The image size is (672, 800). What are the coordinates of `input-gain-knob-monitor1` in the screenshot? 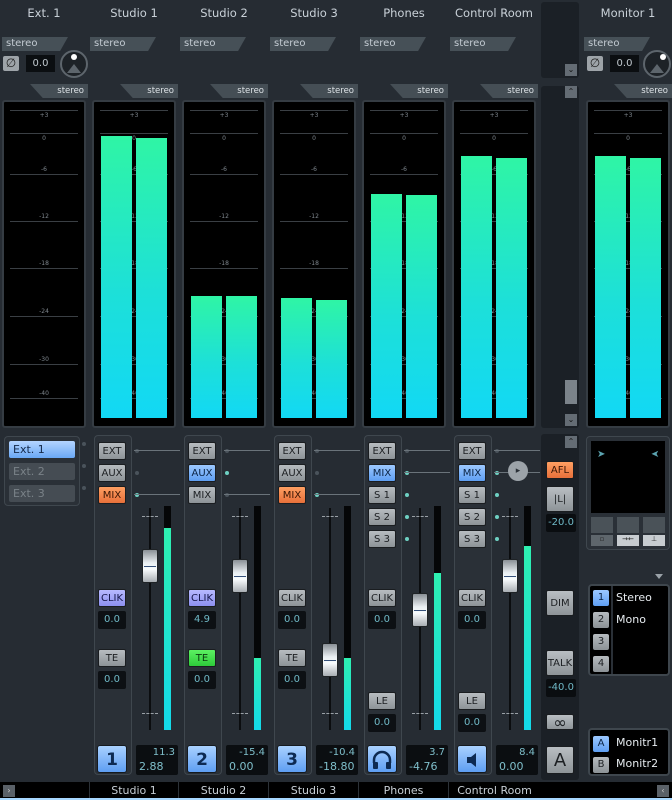 It's located at (657, 64).